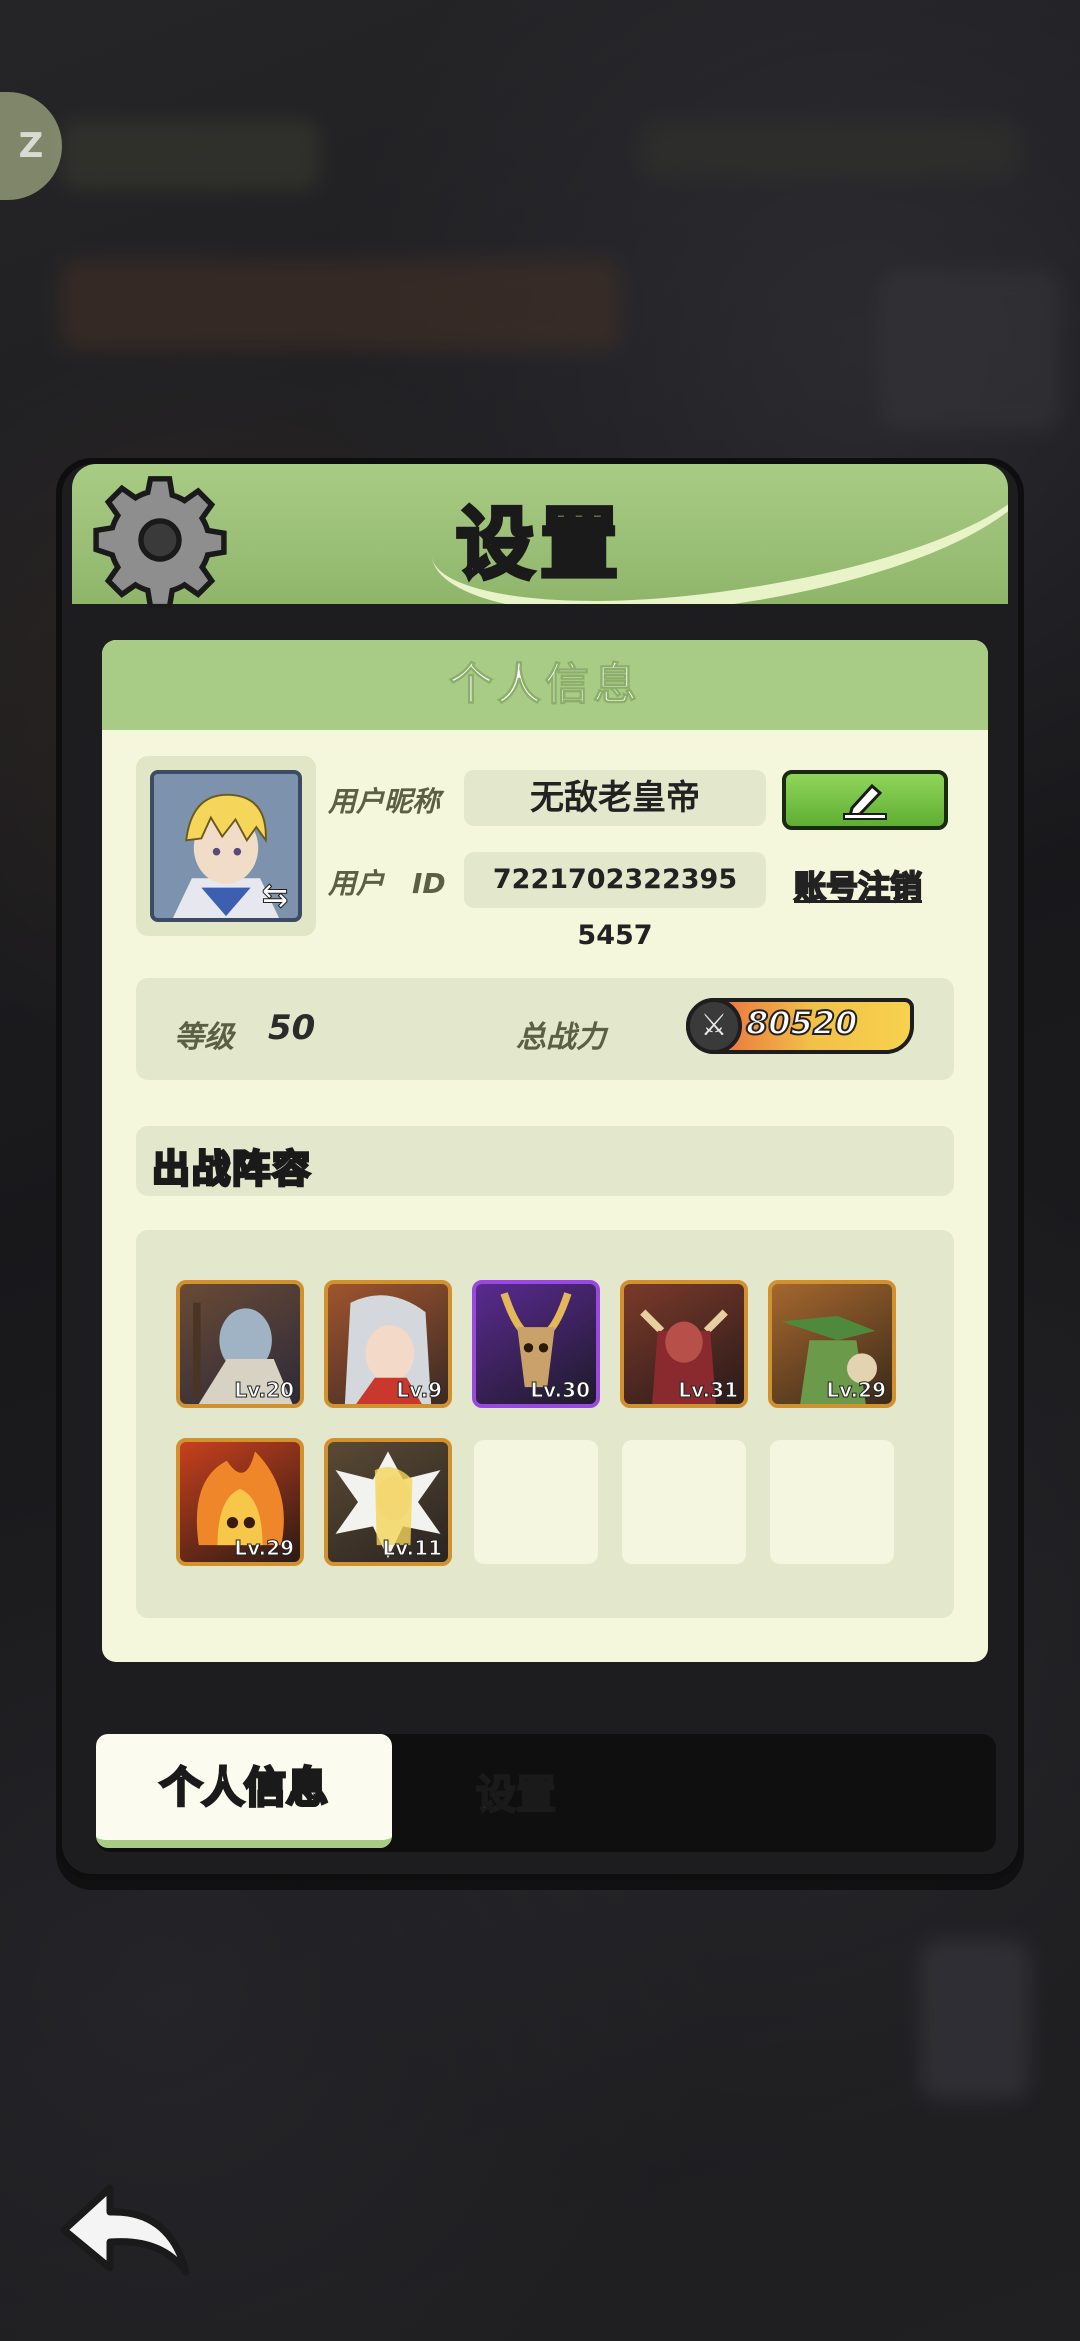  Describe the element at coordinates (388, 1502) in the screenshot. I see `hero-slot: Lv.11` at that location.